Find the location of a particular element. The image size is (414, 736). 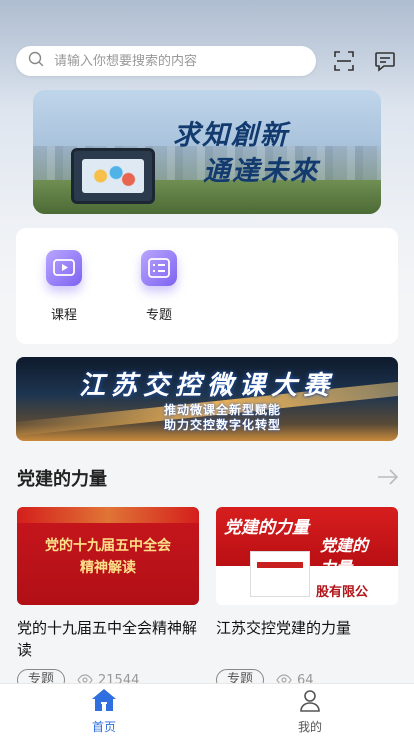

section-title: 党建的力量 is located at coordinates (62, 479).